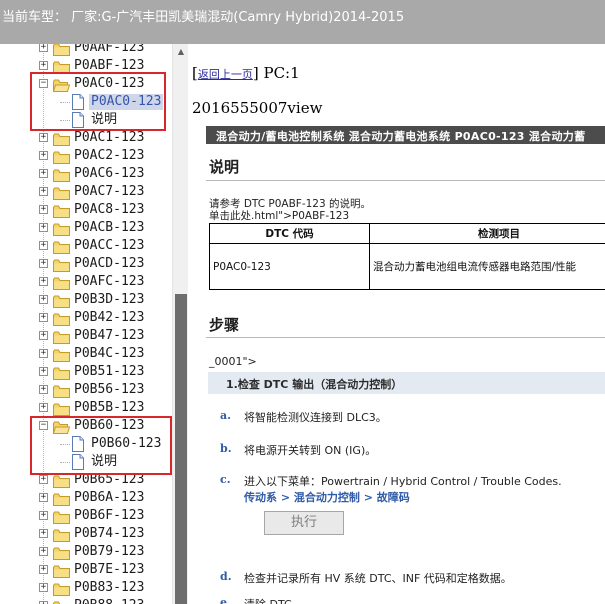  What do you see at coordinates (487, 233) in the screenshot?
I see `detection-item-header: 检测项目` at bounding box center [487, 233].